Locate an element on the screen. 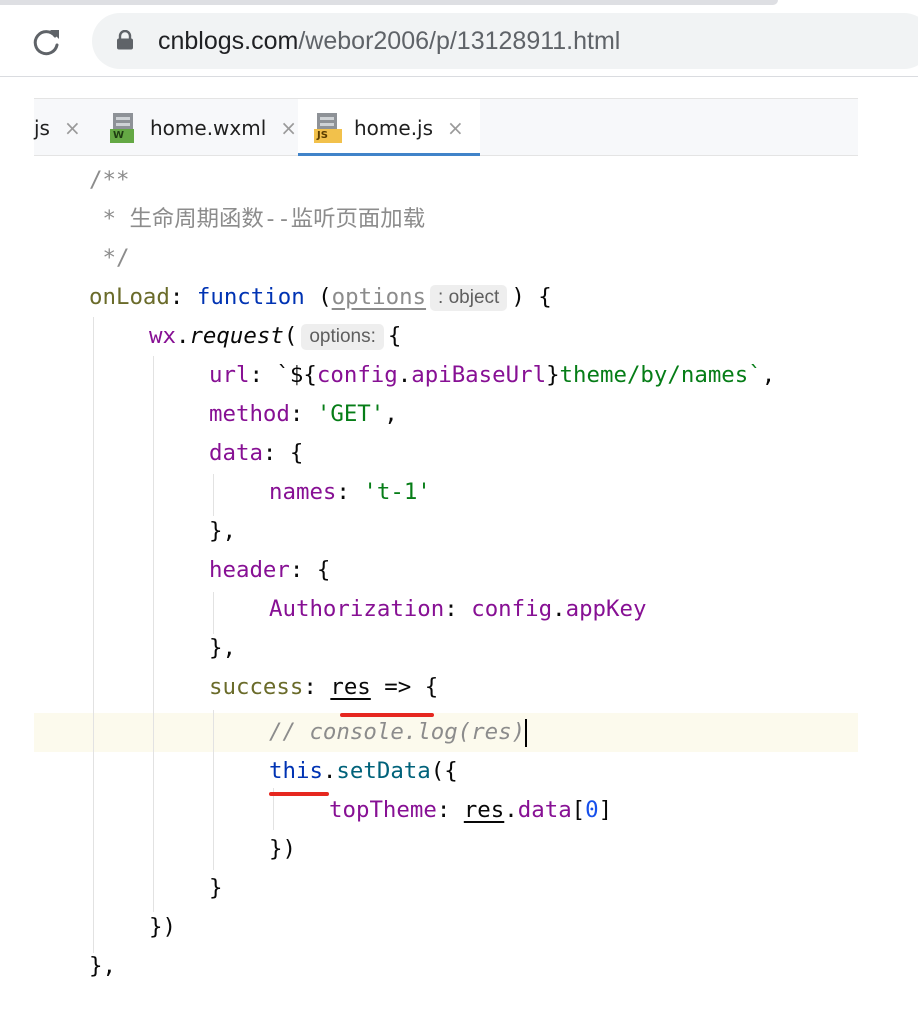 This screenshot has height=1012, width=918. code-line-5: wx.request(options:{ is located at coordinates (275, 336).